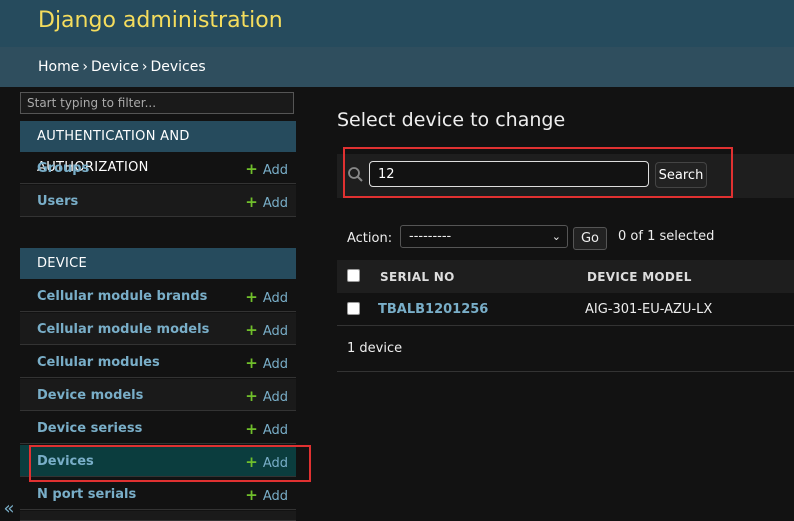 The image size is (794, 521). What do you see at coordinates (666, 236) in the screenshot?
I see `selection-counter: 0 of 1 selected` at bounding box center [666, 236].